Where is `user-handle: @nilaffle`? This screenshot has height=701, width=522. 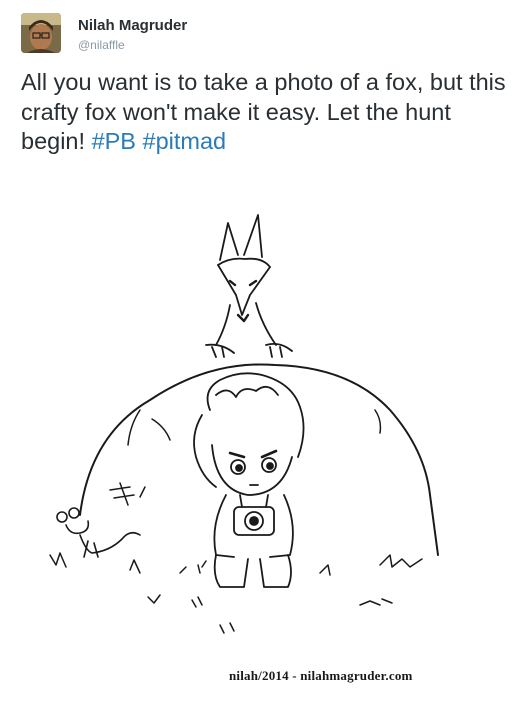 user-handle: @nilaffle is located at coordinates (101, 45).